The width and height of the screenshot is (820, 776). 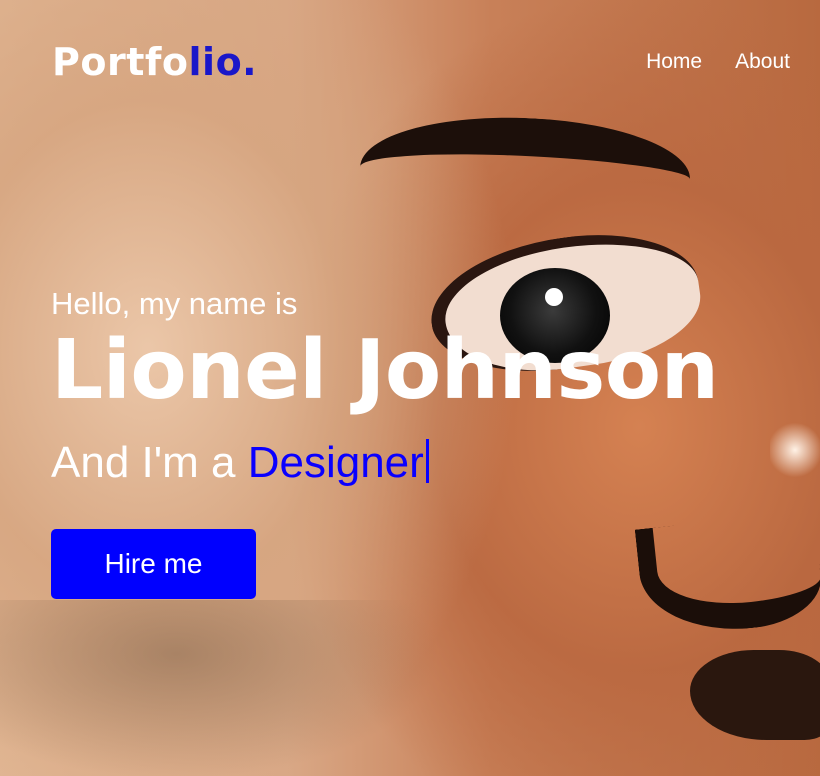 I want to click on logo-accent: lio., so click(x=223, y=62).